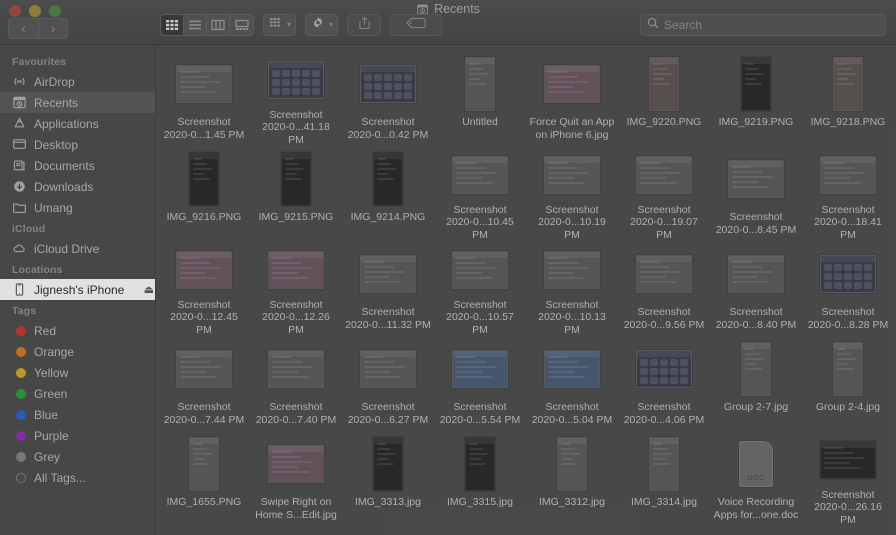  What do you see at coordinates (664, 478) in the screenshot?
I see `file-item: IMG_3314.jpg` at bounding box center [664, 478].